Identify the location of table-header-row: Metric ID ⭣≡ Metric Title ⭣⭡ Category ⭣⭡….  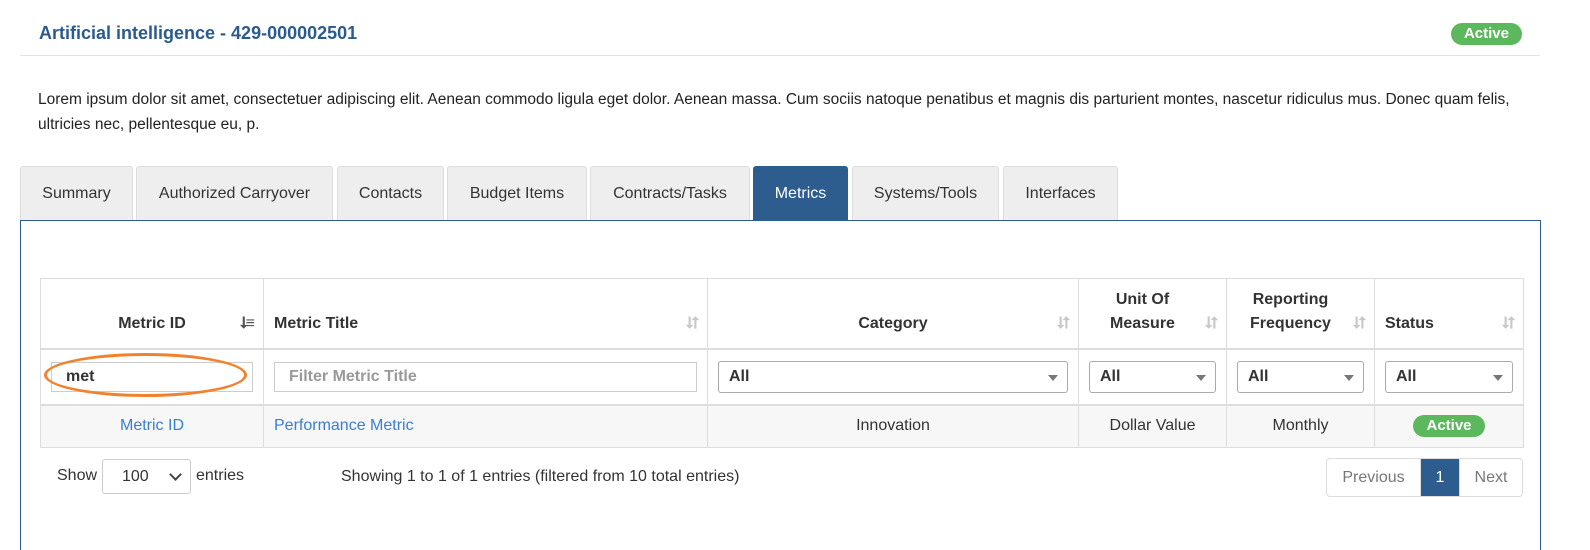
(782, 314).